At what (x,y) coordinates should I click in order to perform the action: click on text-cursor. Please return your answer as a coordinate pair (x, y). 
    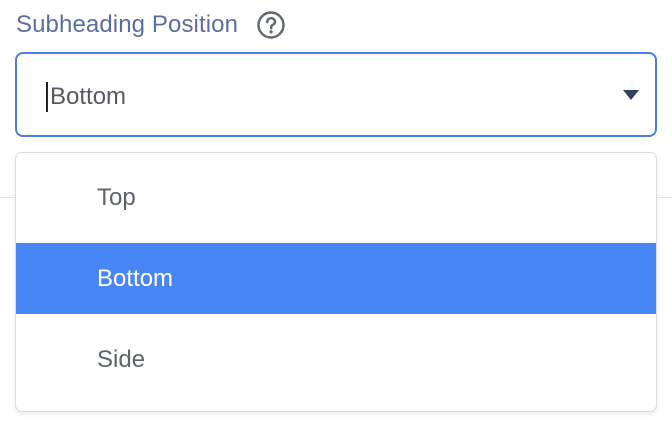
    Looking at the image, I should click on (47, 97).